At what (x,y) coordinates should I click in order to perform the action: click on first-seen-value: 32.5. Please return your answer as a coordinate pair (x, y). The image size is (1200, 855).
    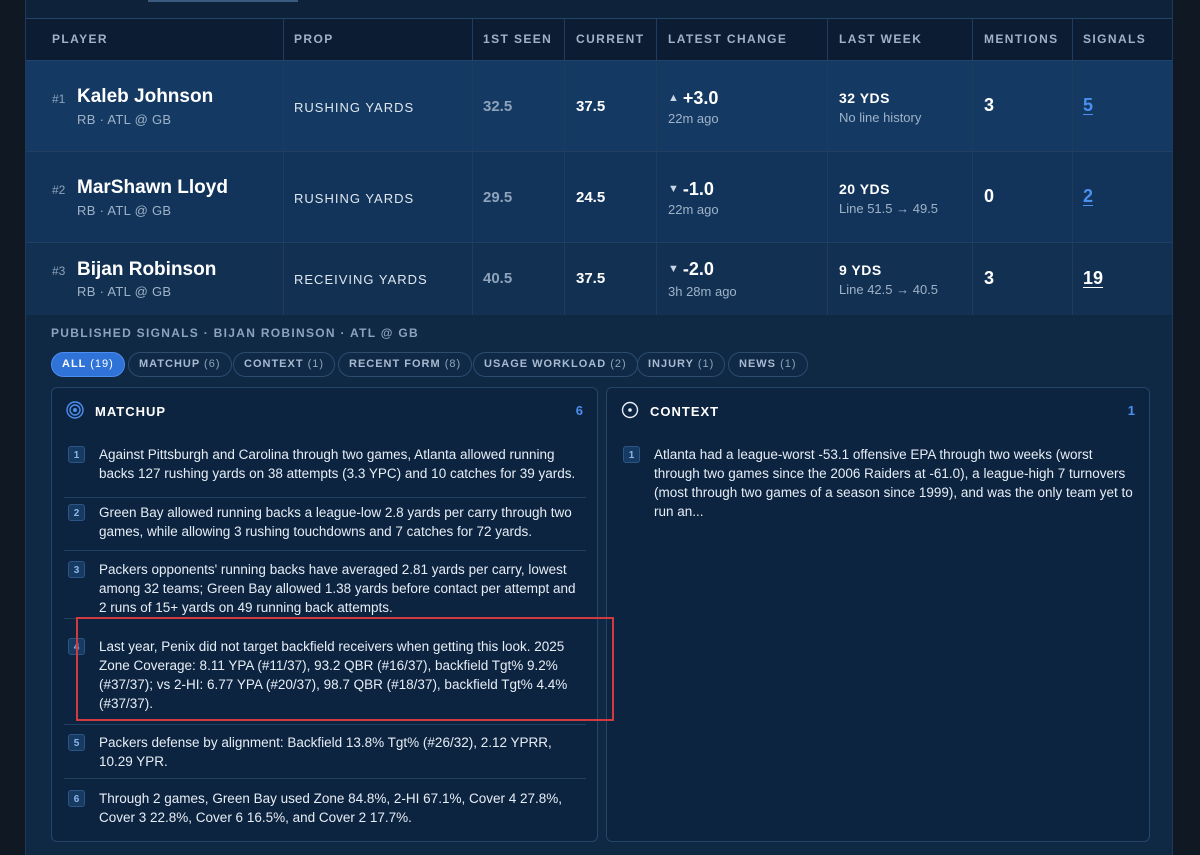
    Looking at the image, I should click on (498, 106).